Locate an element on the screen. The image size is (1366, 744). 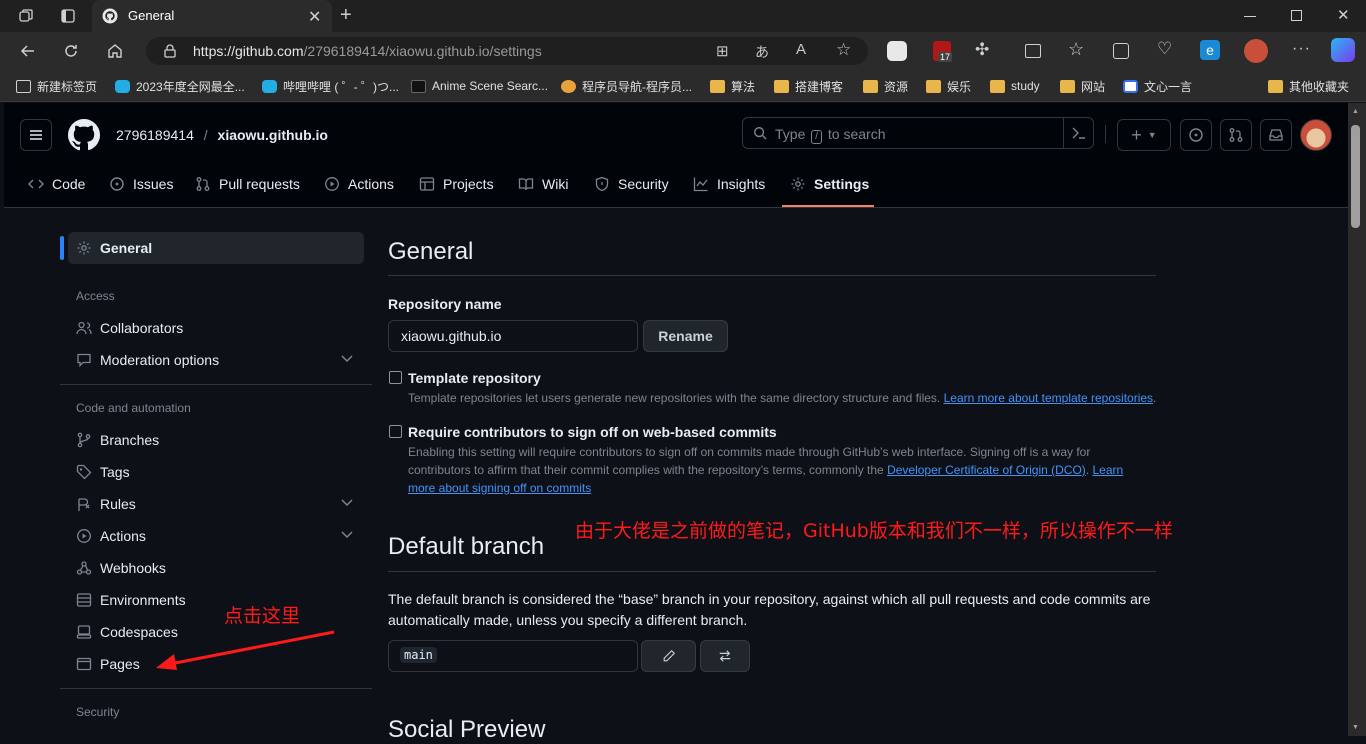
extension-ghost-icon is located at coordinates (897, 51).